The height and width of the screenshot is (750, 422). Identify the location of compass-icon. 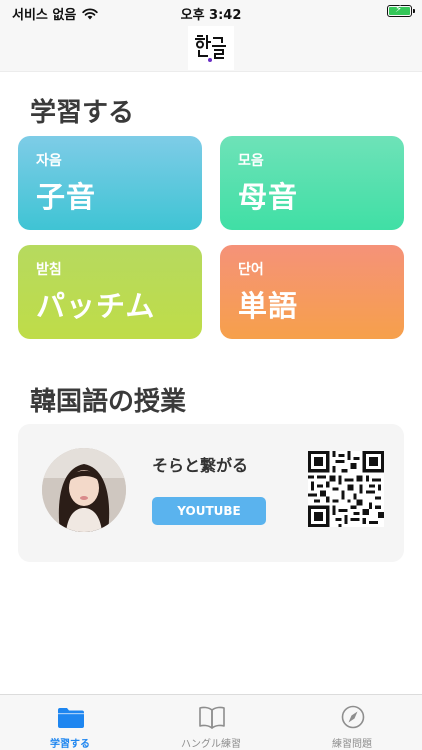
(353, 717).